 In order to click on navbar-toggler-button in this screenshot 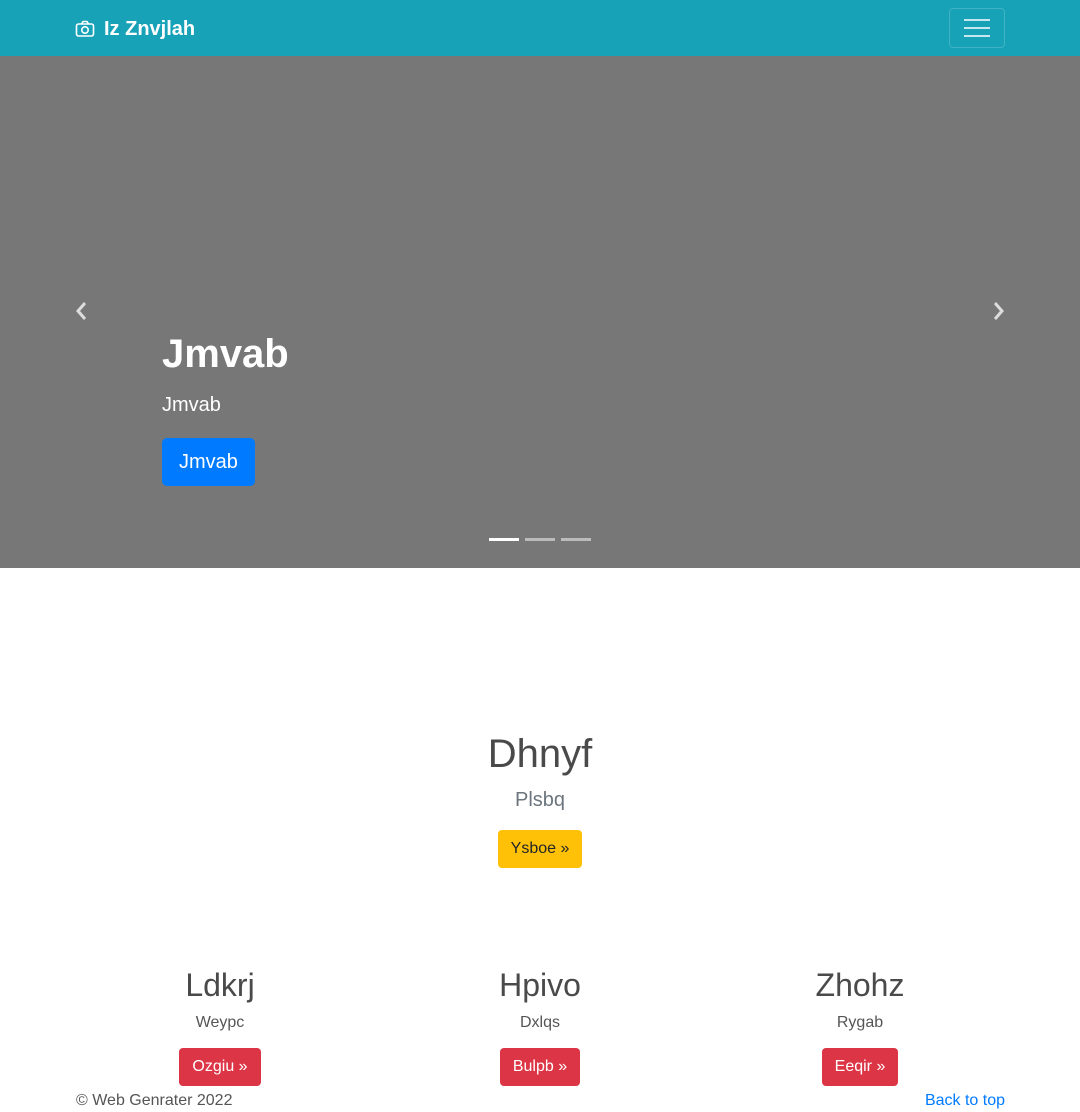, I will do `click(977, 28)`.